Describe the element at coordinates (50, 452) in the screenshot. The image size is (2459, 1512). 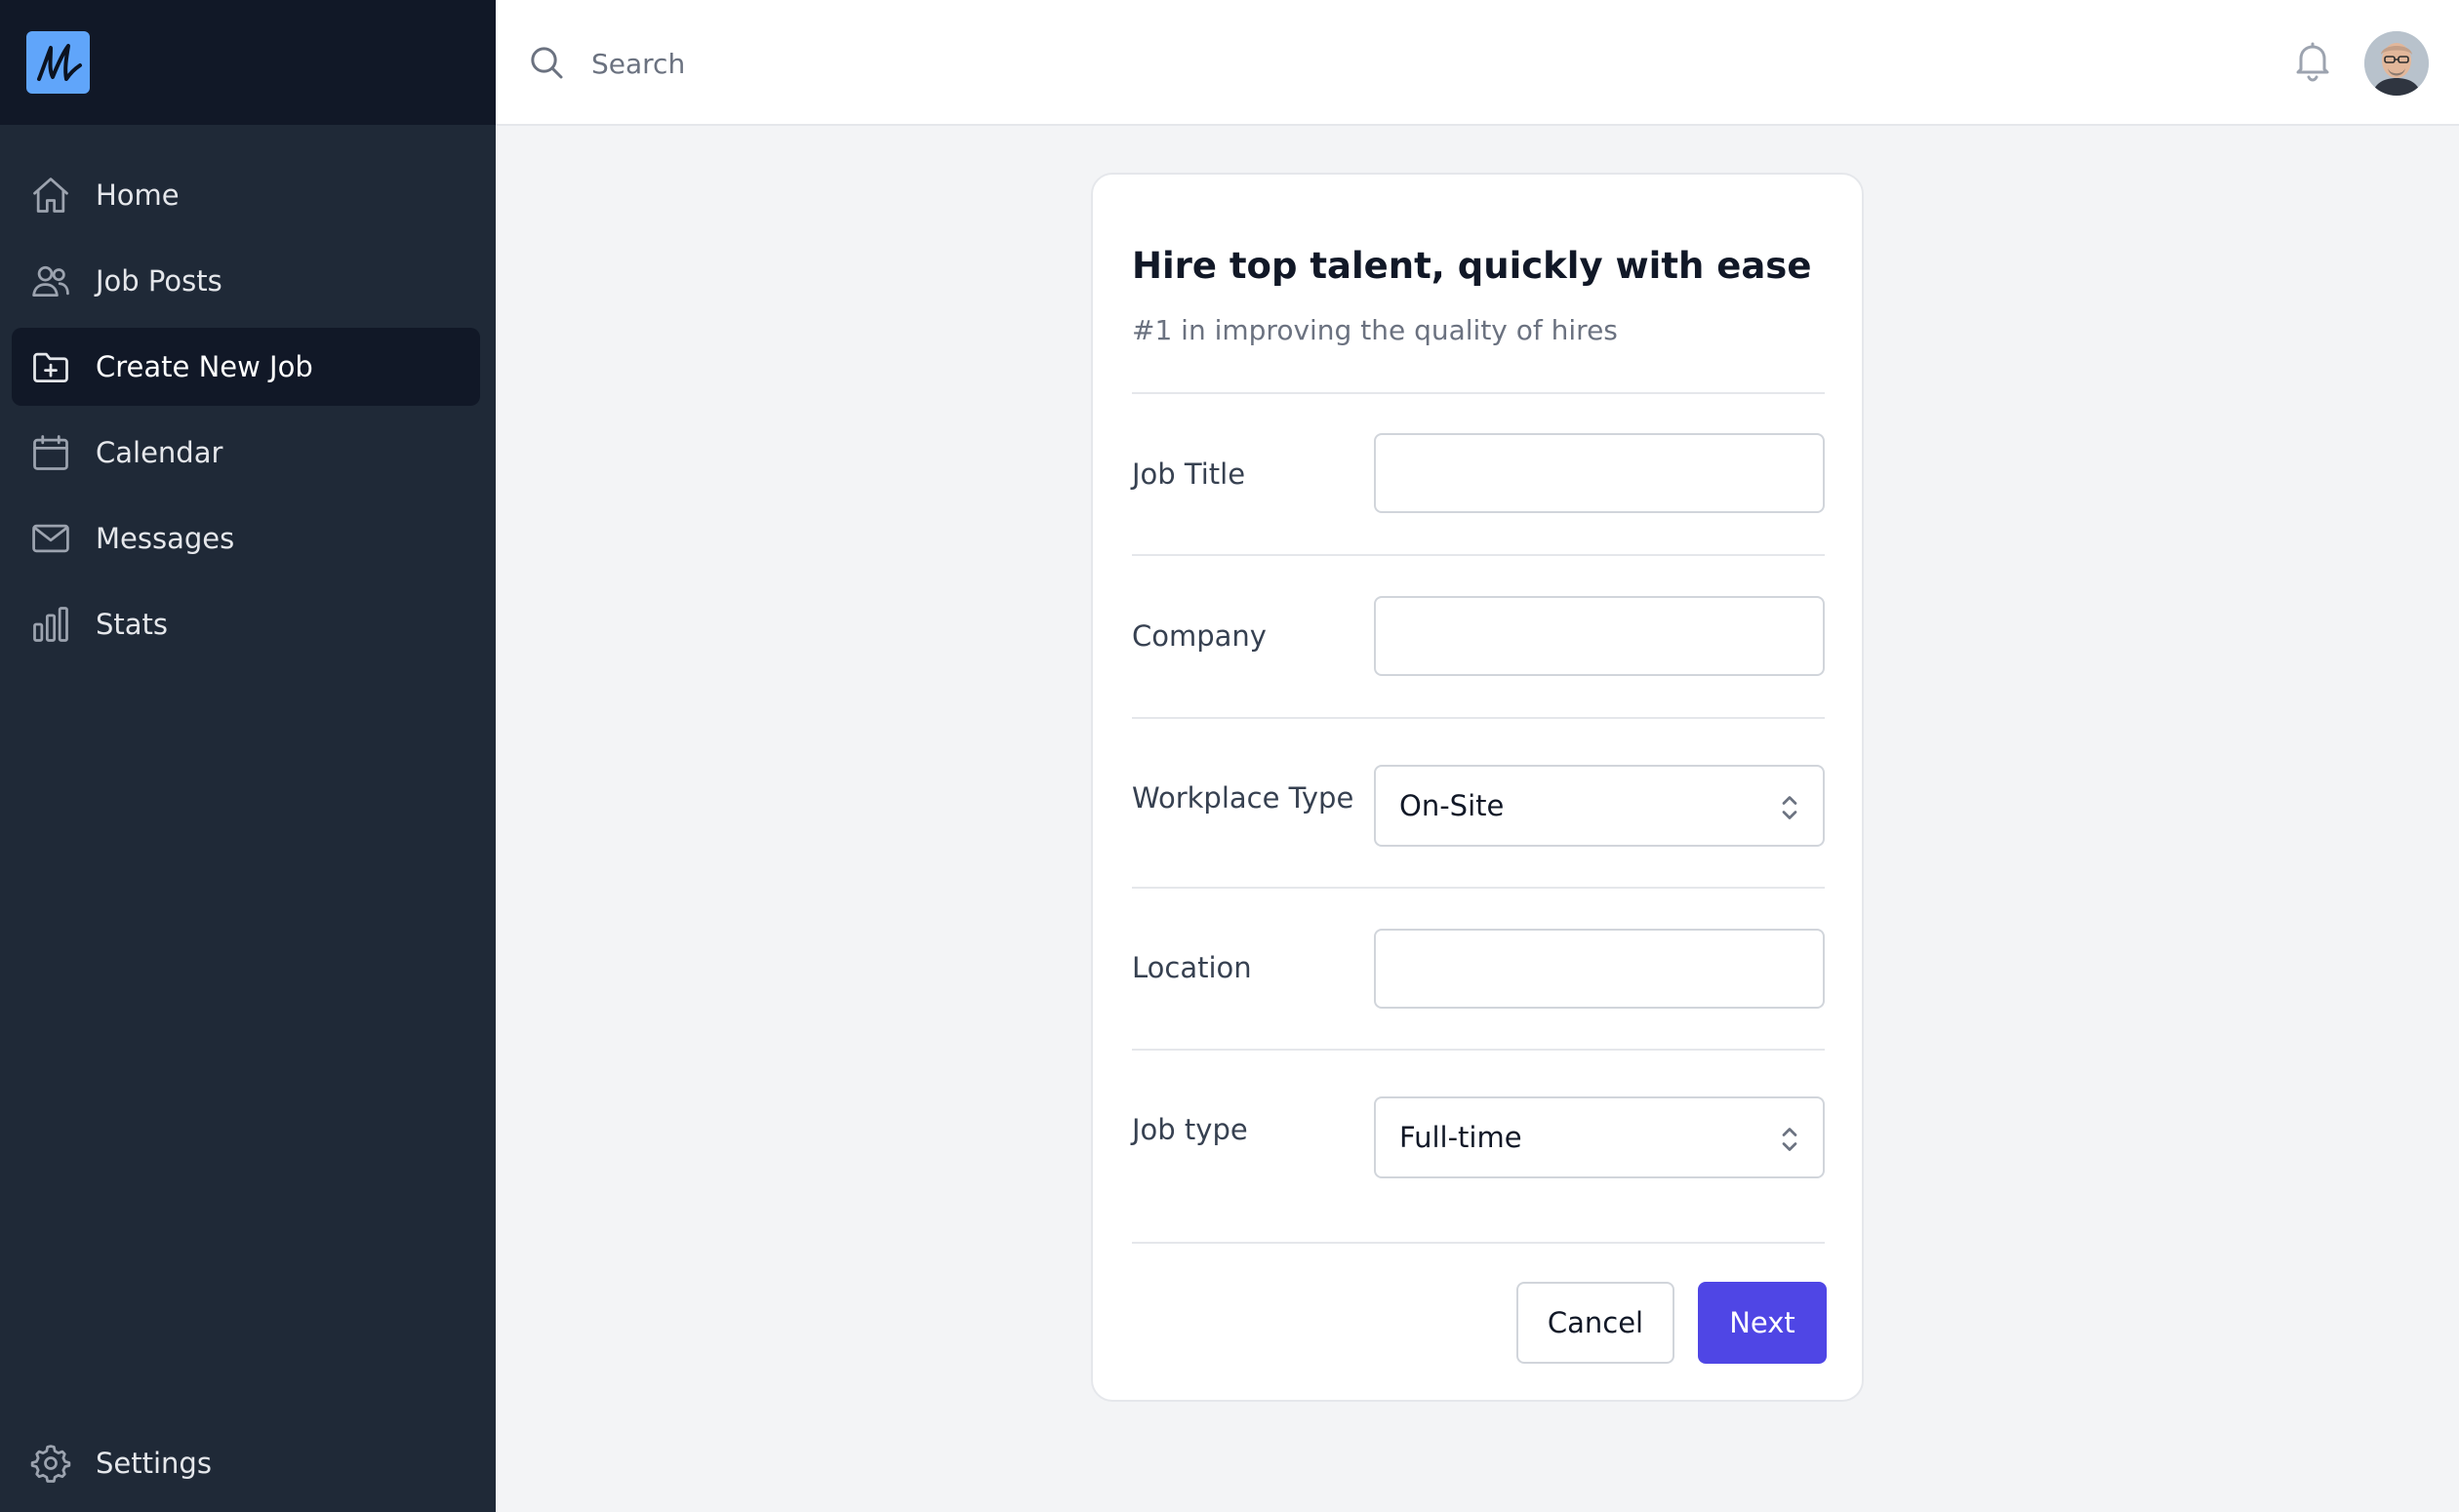
I see `calendar-icon` at that location.